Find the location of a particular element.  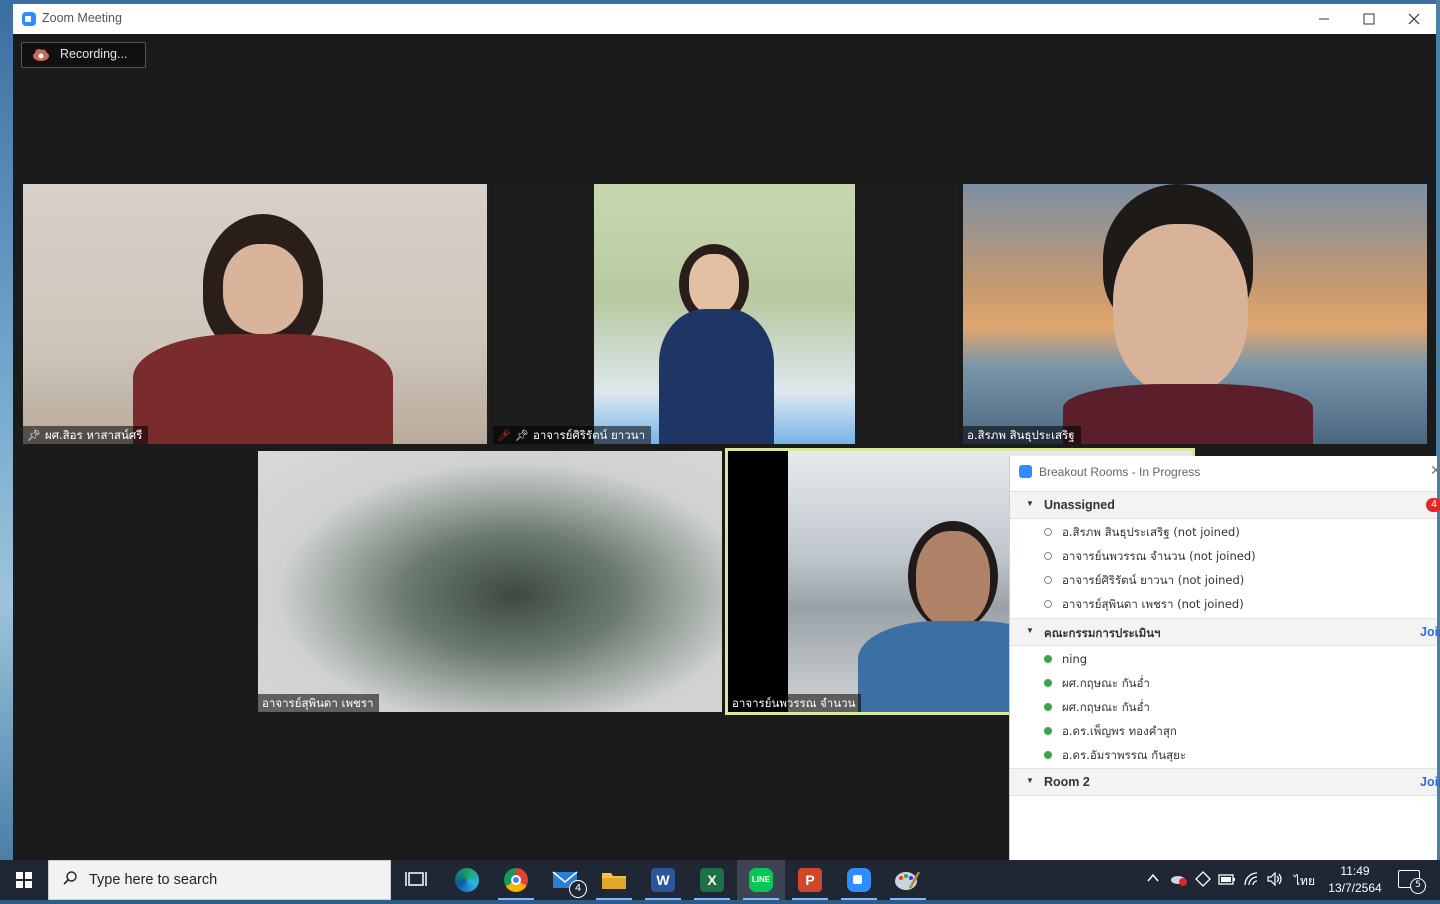

participant-name: ผศ.สิอร หาสาสน์ศรี is located at coordinates (93, 435).